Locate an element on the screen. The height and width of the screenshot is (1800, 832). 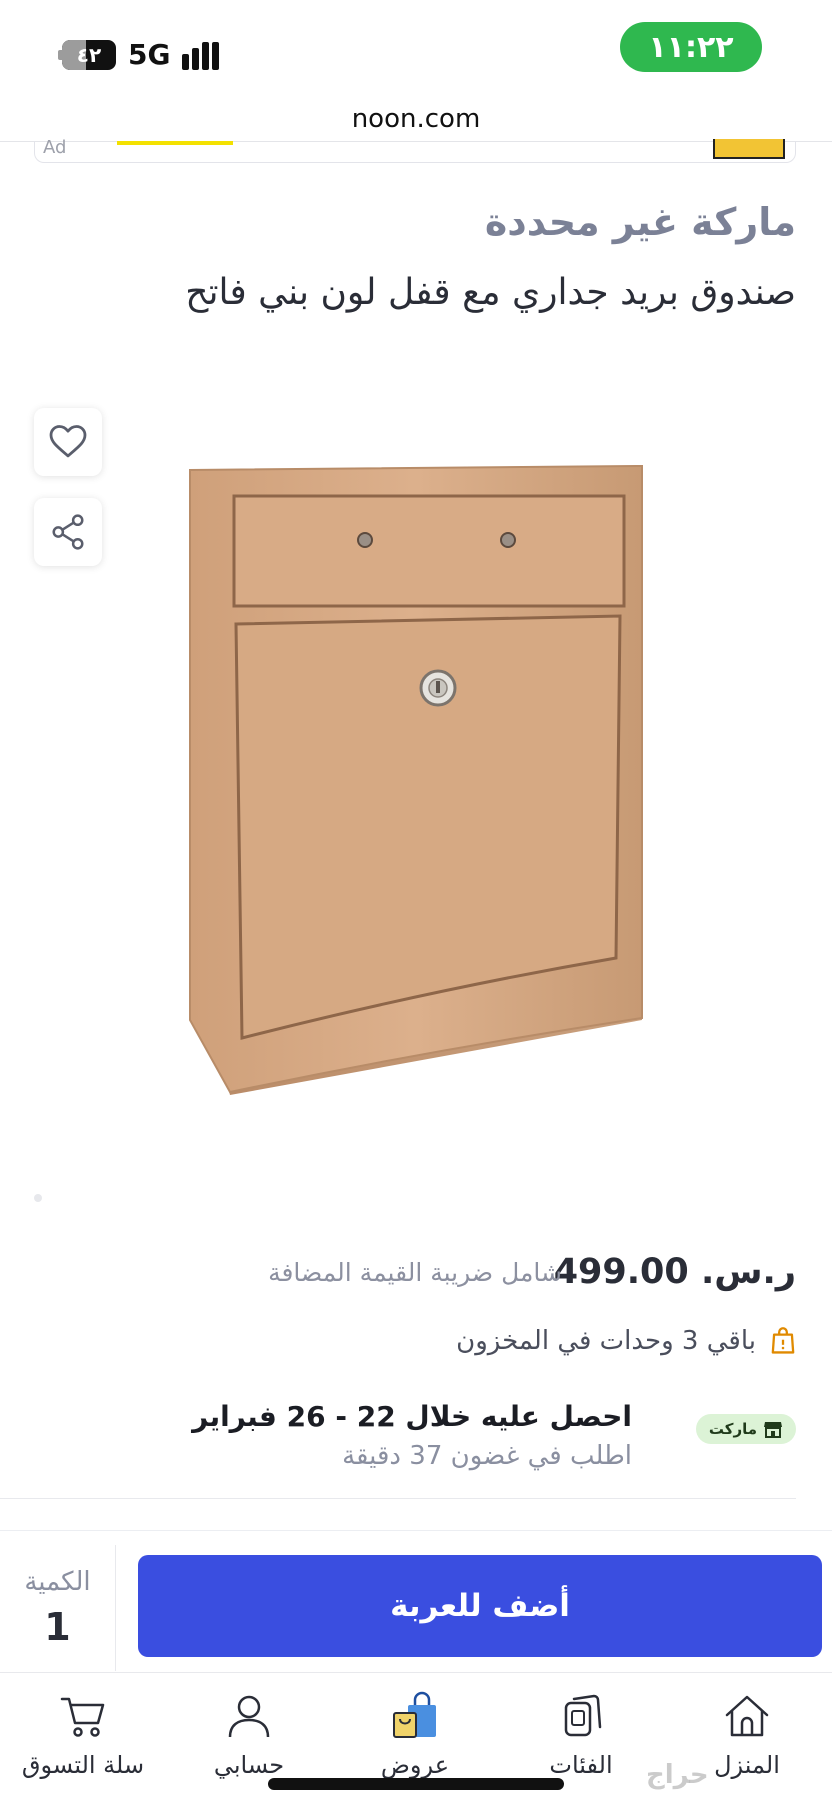
gallery-indicator is located at coordinates (38, 1198).